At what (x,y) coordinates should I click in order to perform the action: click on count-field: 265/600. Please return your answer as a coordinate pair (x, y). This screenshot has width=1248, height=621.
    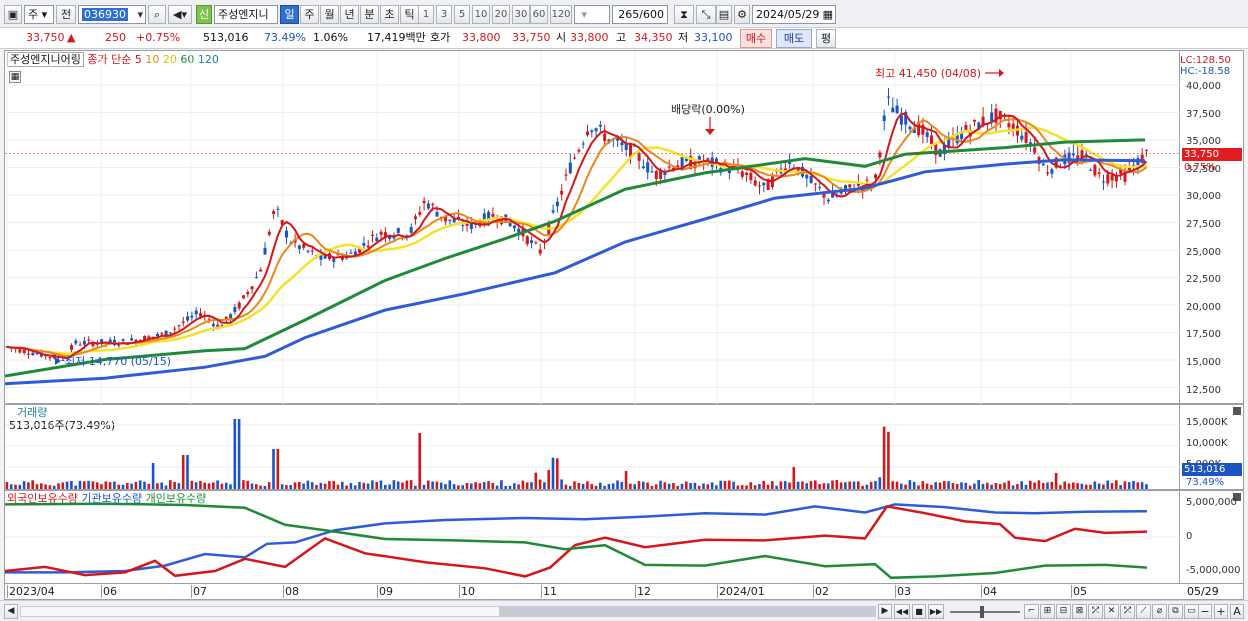
    Looking at the image, I should click on (640, 14).